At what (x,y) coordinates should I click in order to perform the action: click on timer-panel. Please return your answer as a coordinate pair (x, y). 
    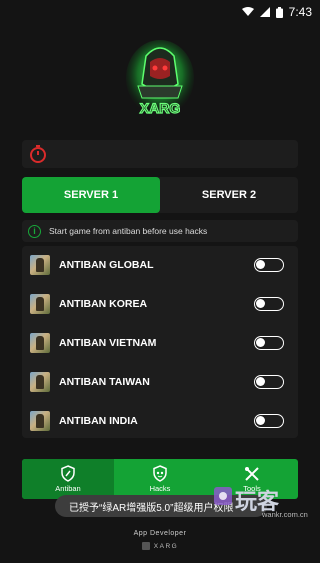
    Looking at the image, I should click on (160, 154).